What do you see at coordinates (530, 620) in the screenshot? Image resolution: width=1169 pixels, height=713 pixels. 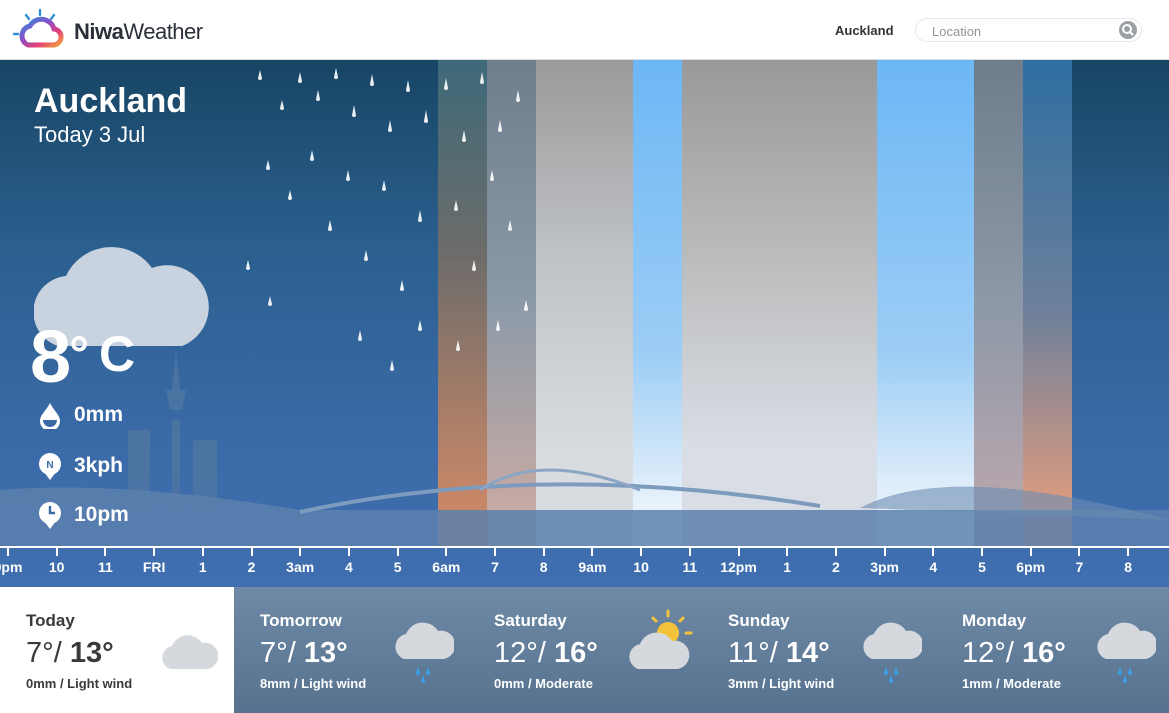 I see `day-name: Saturday` at bounding box center [530, 620].